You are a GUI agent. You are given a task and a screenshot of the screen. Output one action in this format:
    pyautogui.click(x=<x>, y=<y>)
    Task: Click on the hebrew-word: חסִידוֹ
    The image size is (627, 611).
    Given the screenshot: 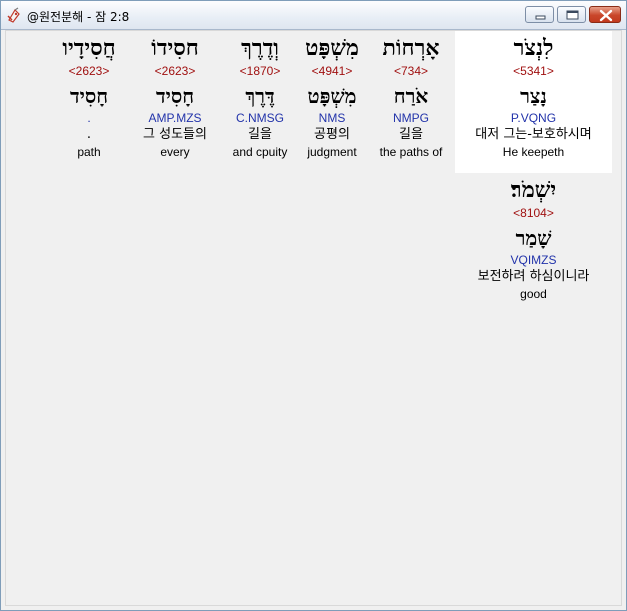 What is the action you would take?
    pyautogui.click(x=175, y=48)
    